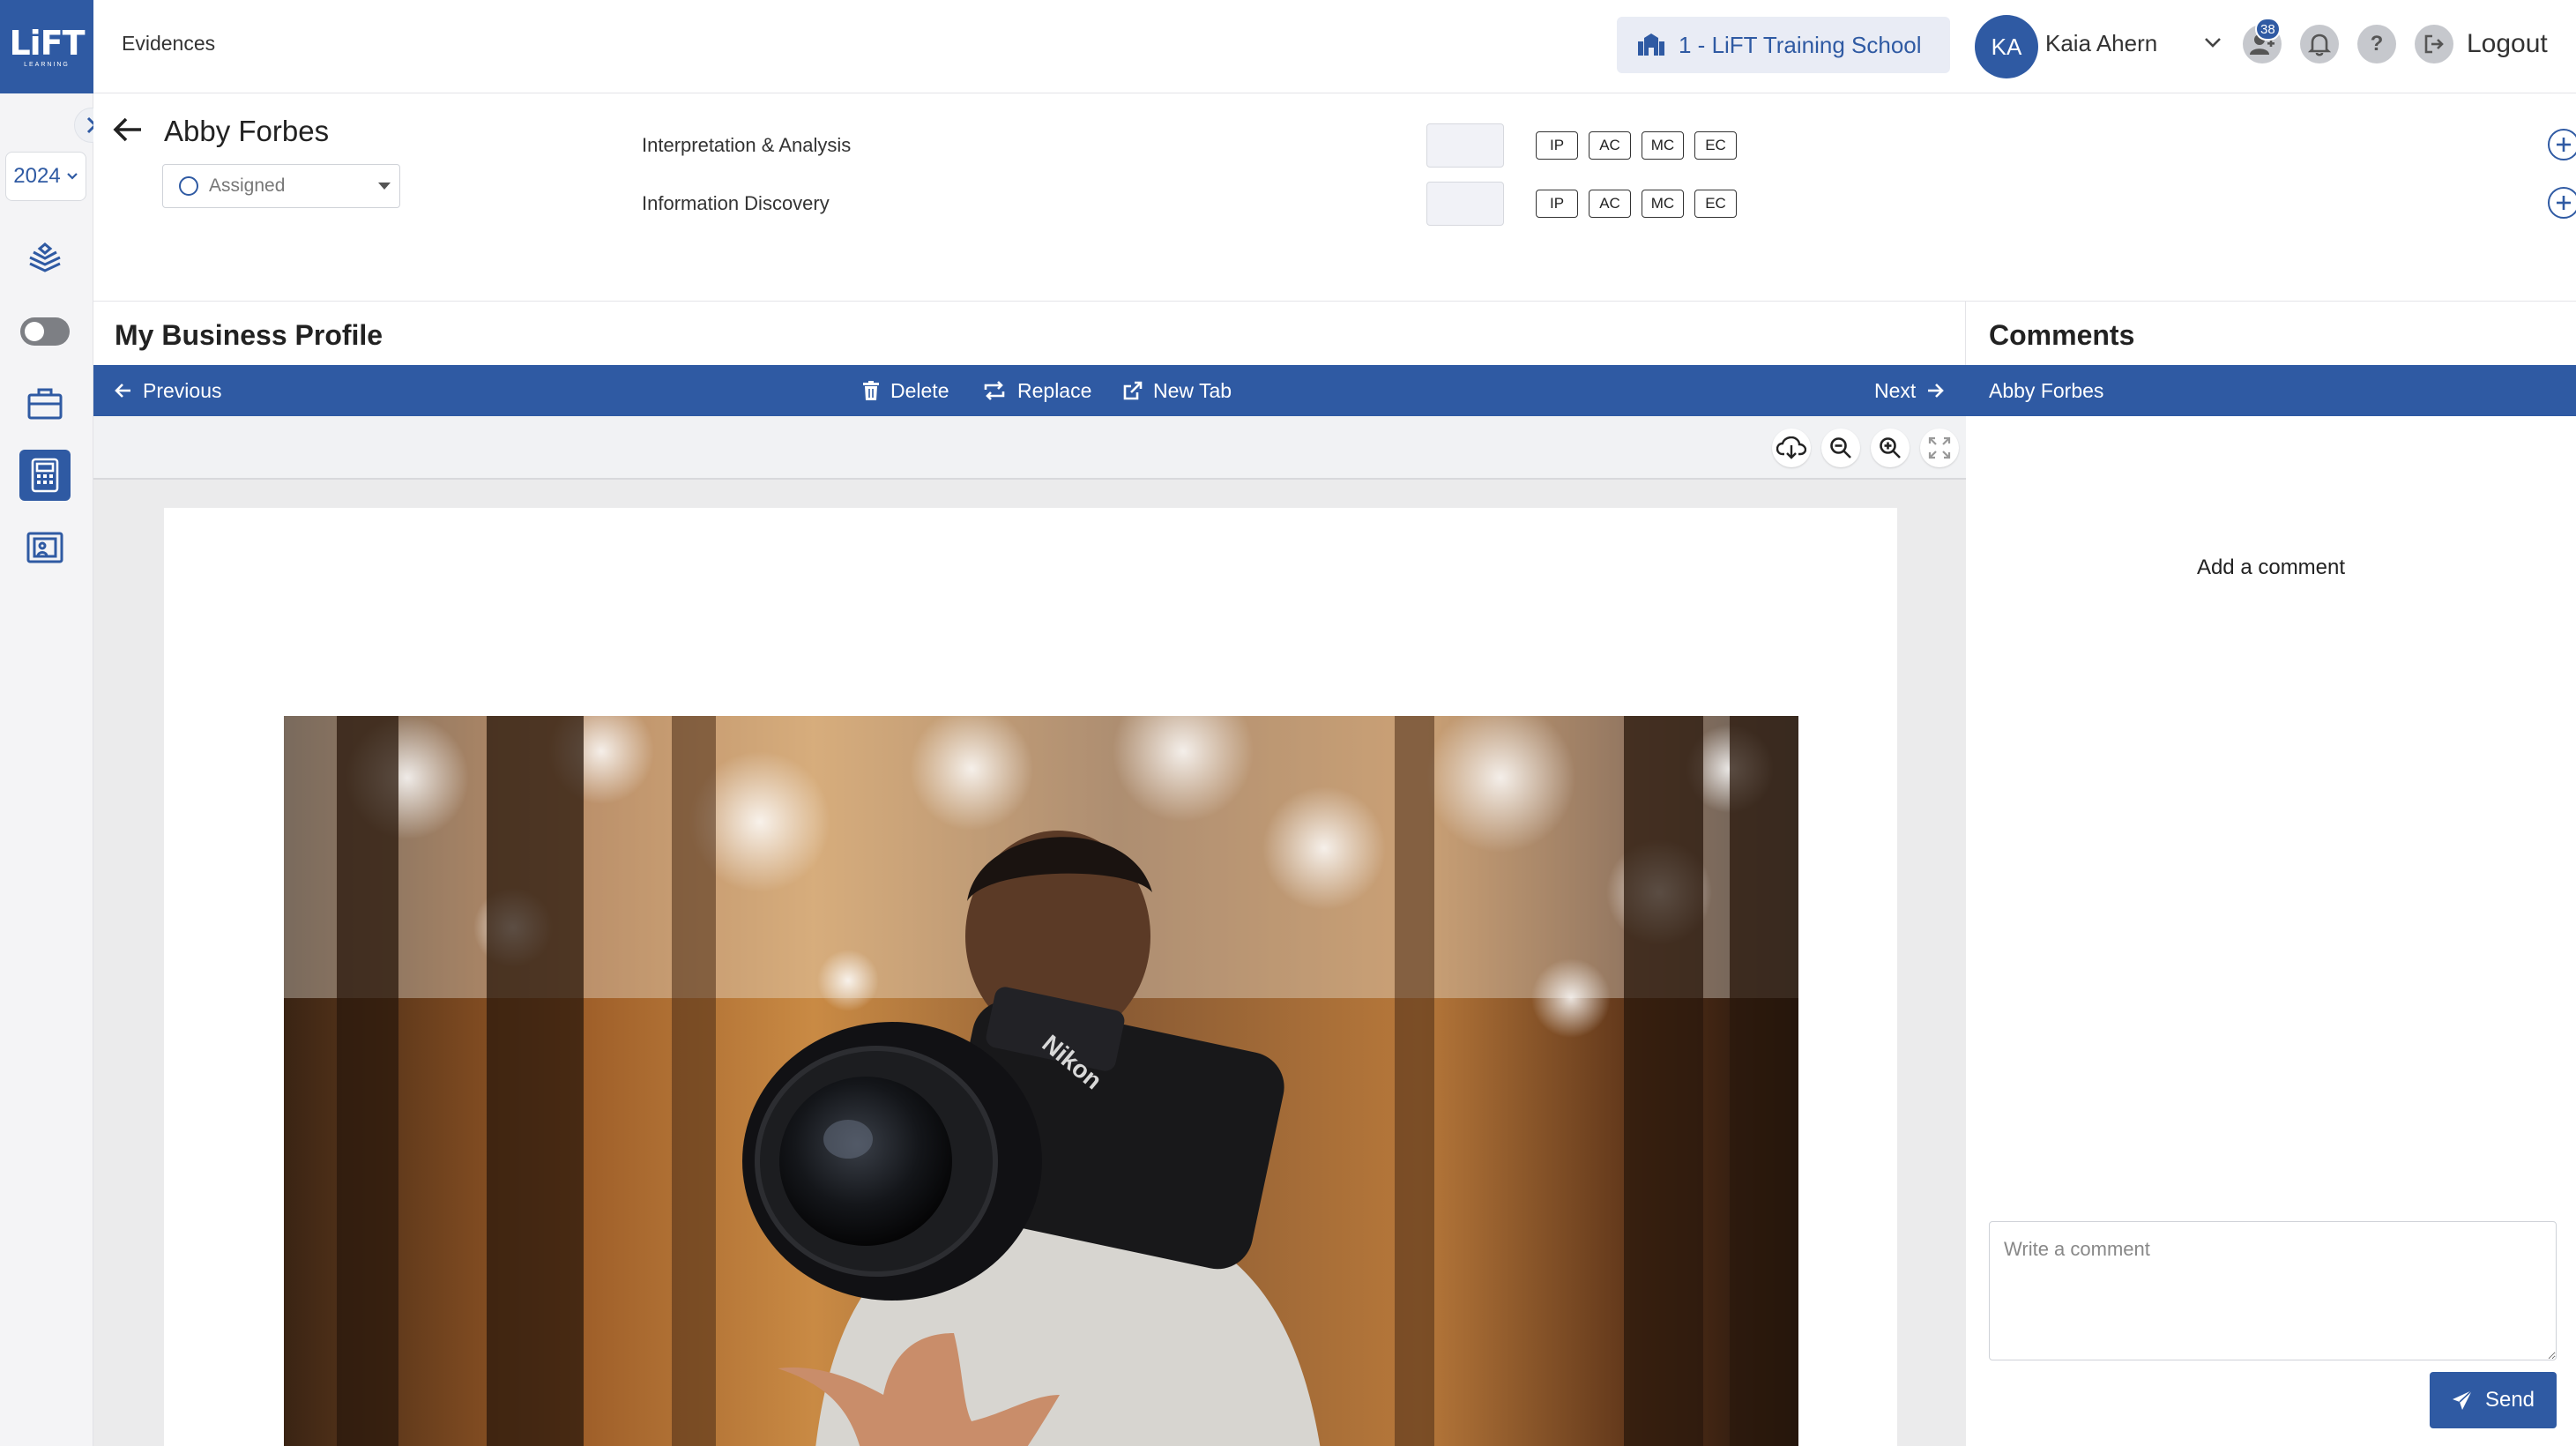  Describe the element at coordinates (919, 390) in the screenshot. I see `delete-label: Delete` at that location.